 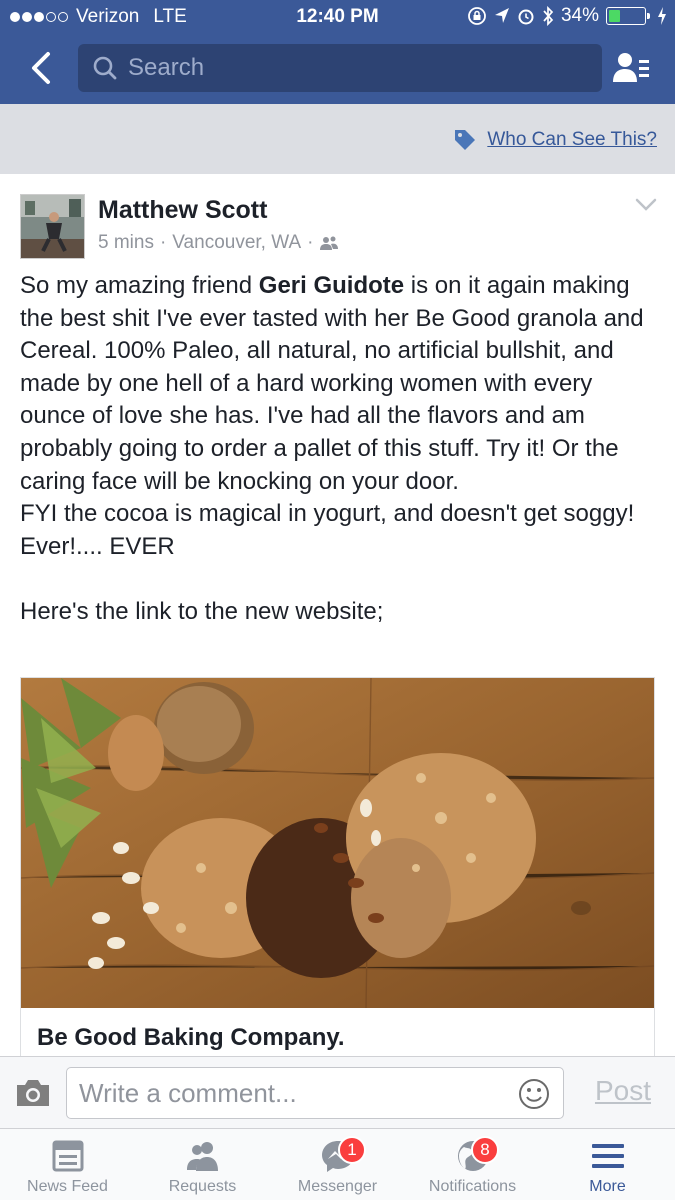 What do you see at coordinates (236, 243) in the screenshot?
I see `post-location: Vancouver, WA` at bounding box center [236, 243].